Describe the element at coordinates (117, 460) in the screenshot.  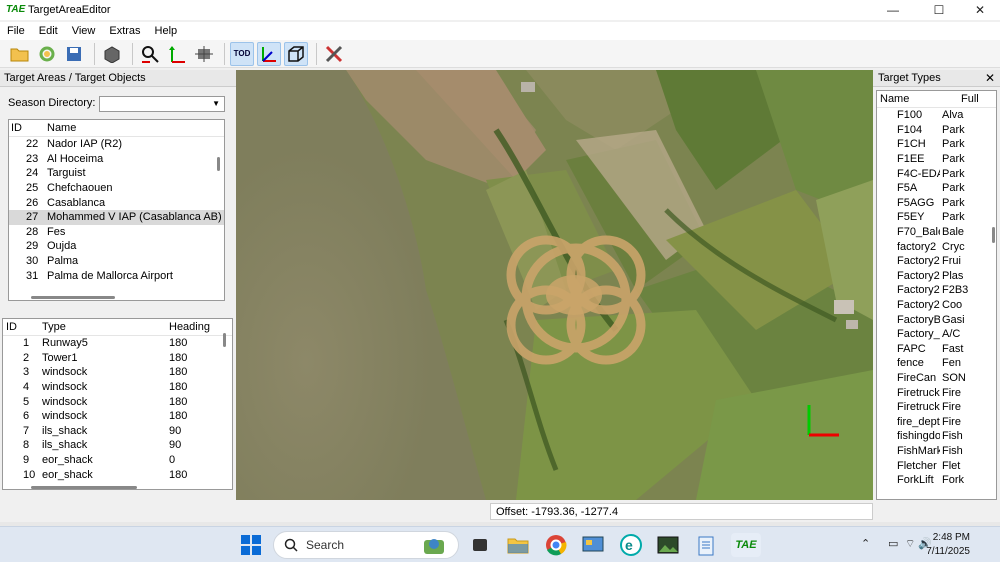
I see `table-row: 9 eor_shack 0` at that location.